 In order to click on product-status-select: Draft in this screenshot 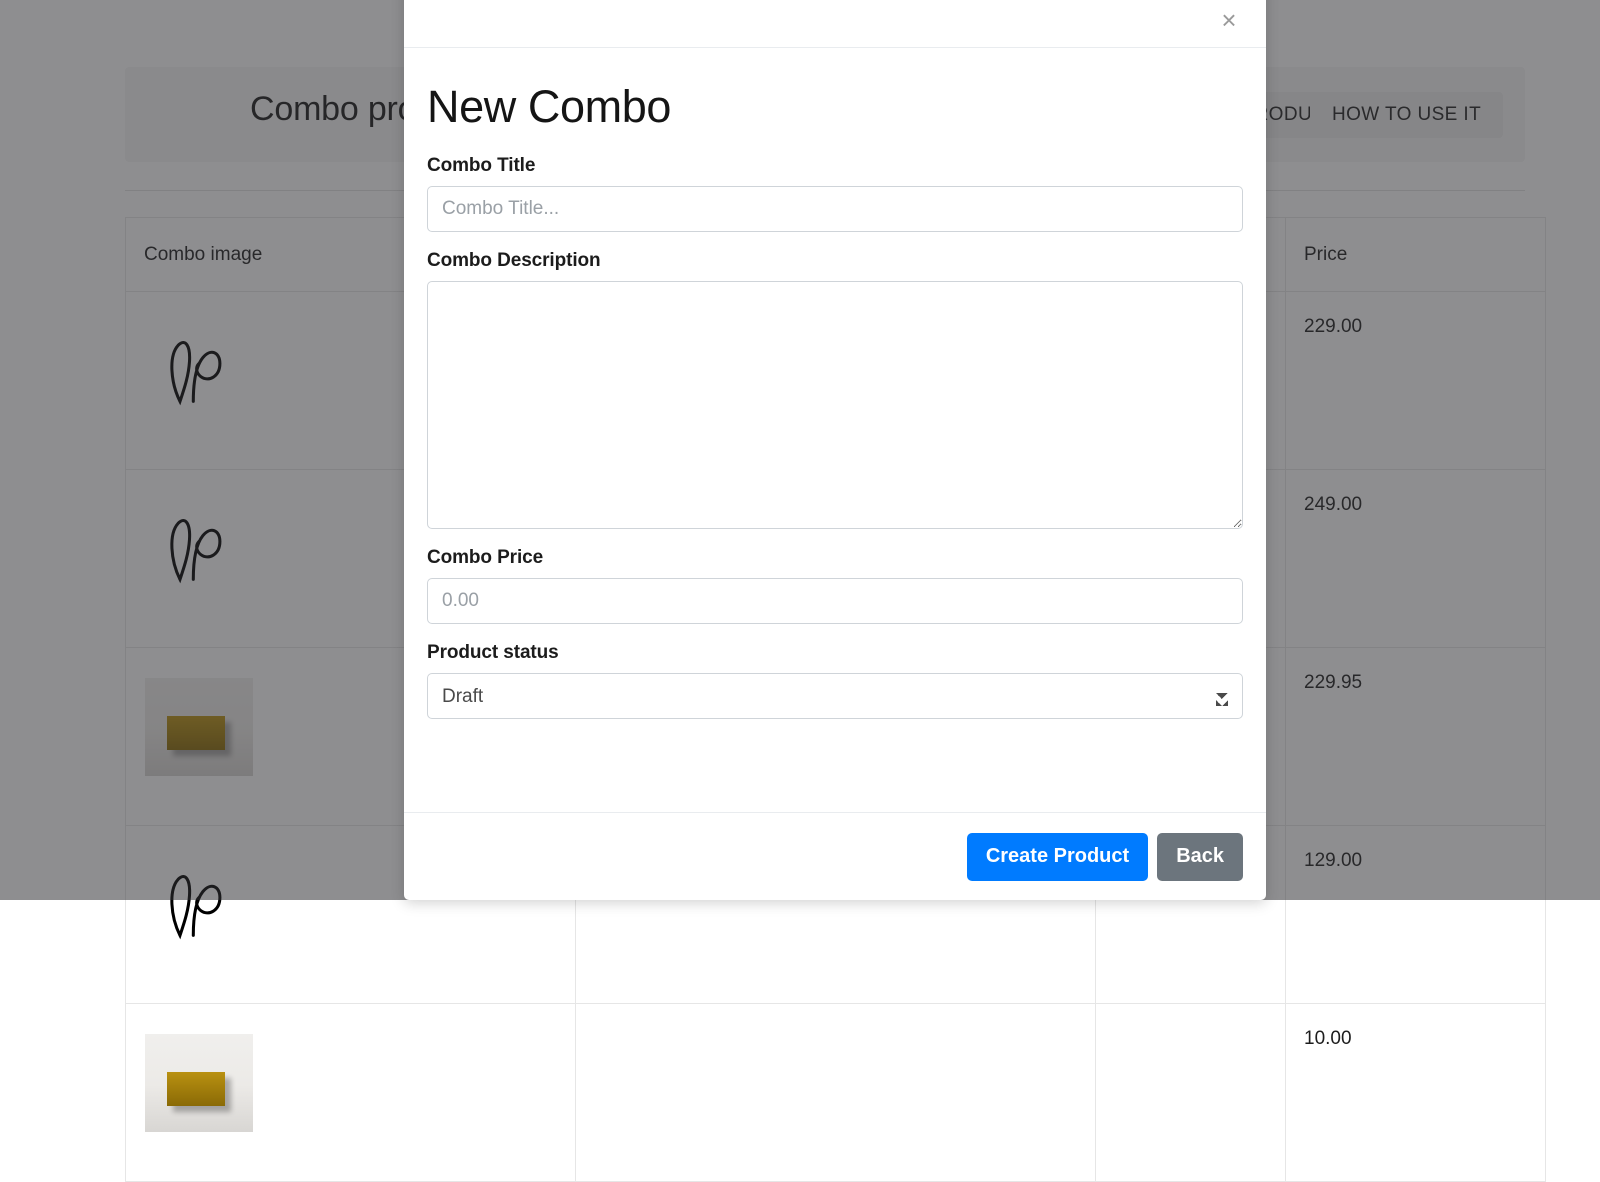, I will do `click(835, 696)`.